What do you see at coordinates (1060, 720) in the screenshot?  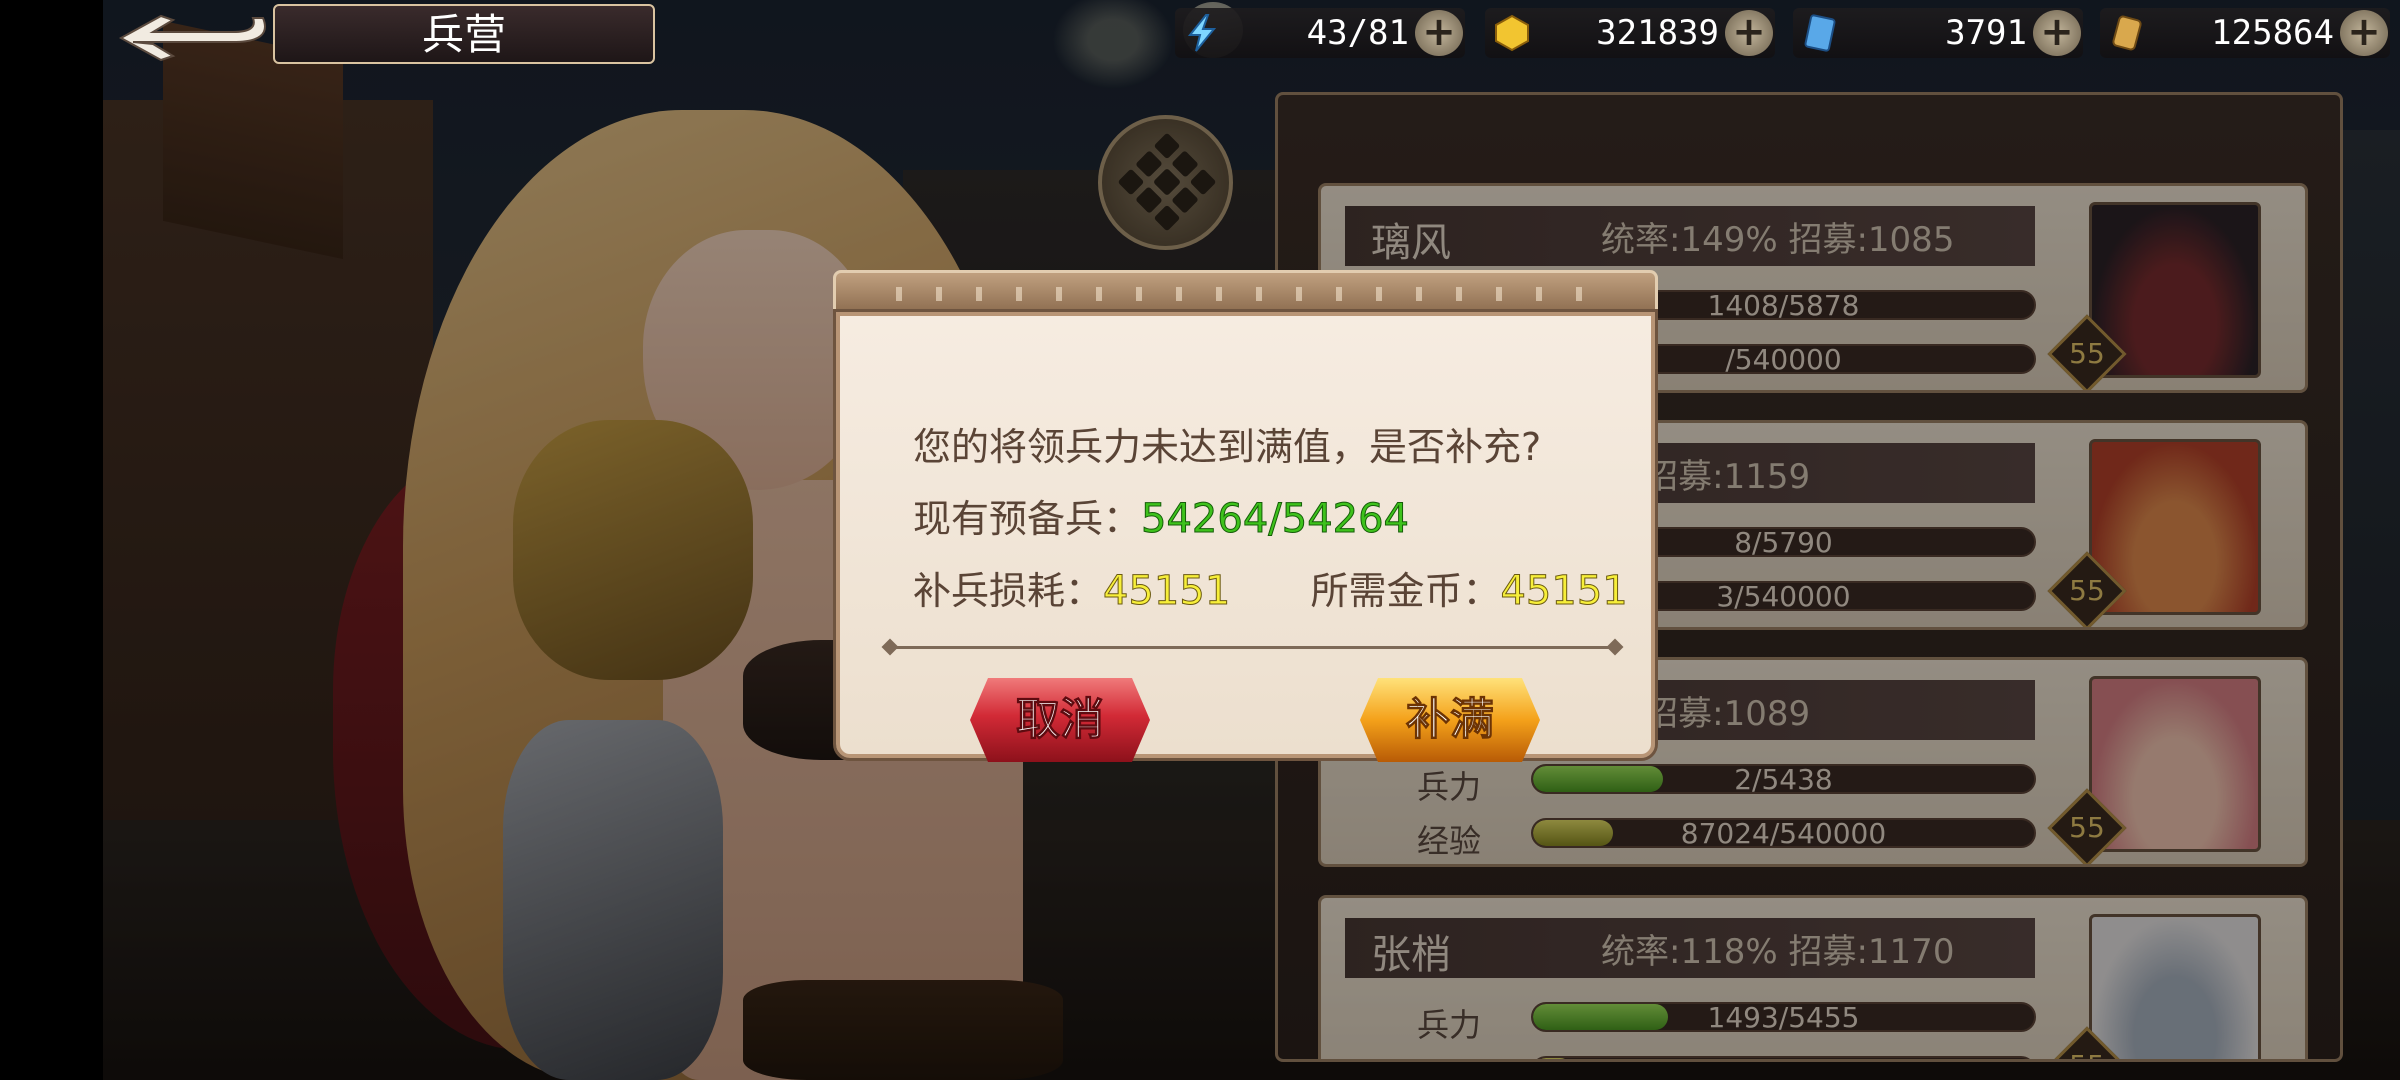 I see `cancel-button: 取消` at bounding box center [1060, 720].